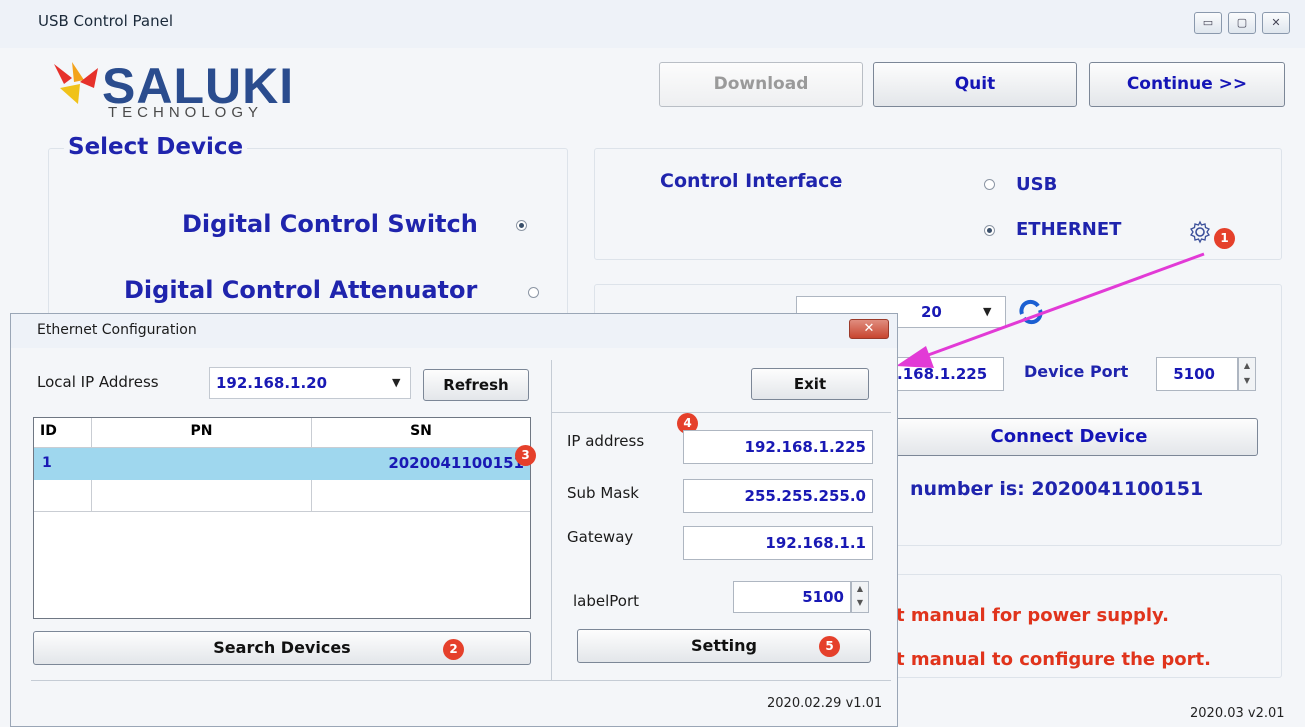 The height and width of the screenshot is (727, 1305). Describe the element at coordinates (825, 703) in the screenshot. I see `dialog-version: 2020.02.29 v1.01` at that location.